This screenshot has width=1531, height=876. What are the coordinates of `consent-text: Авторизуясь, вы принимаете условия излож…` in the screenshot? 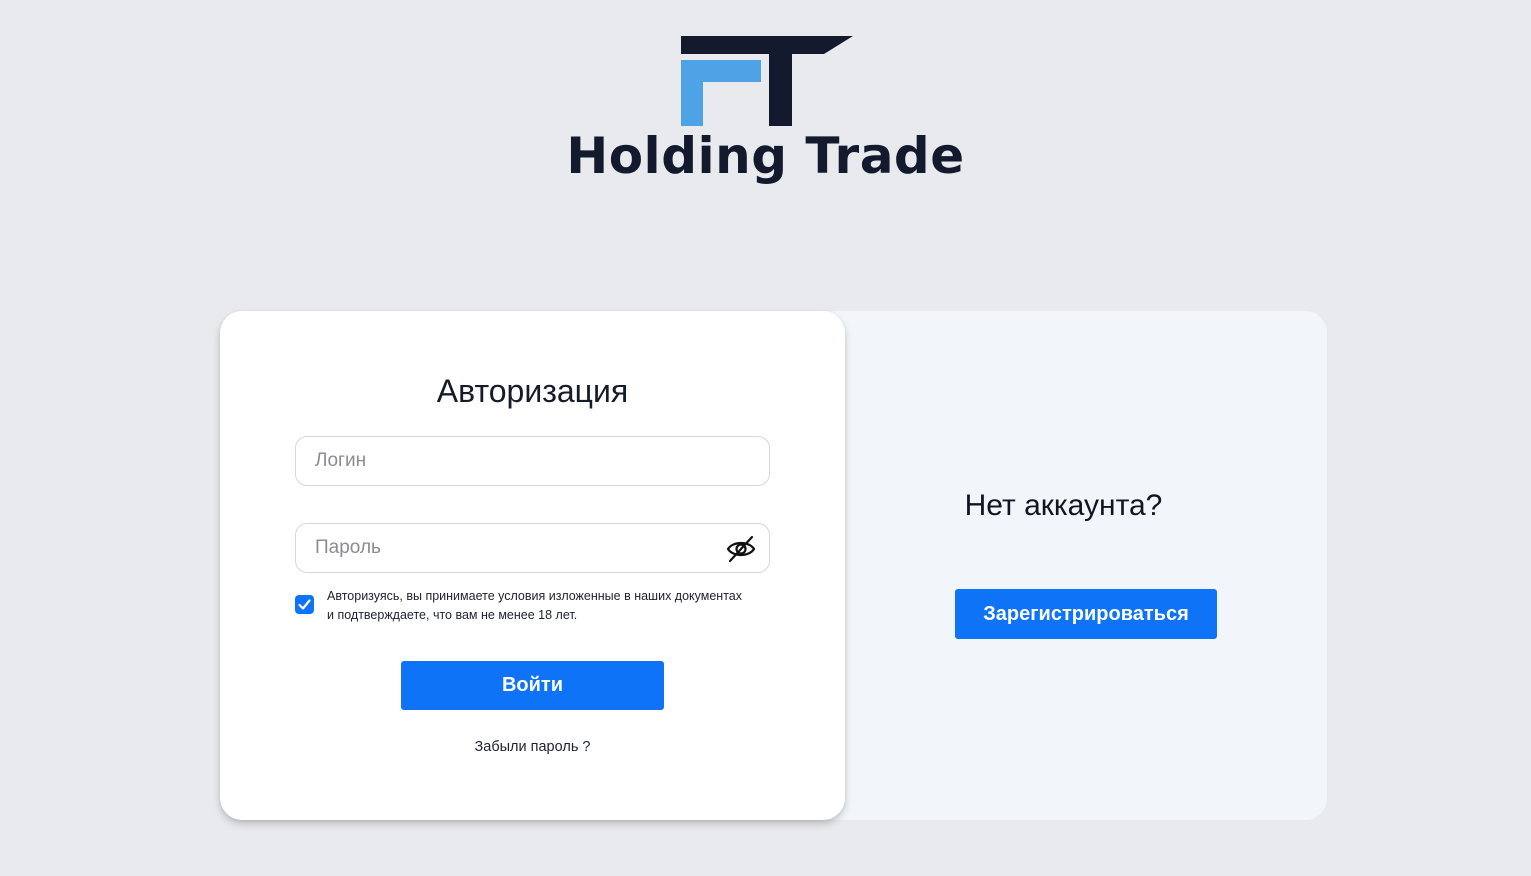 It's located at (542, 606).